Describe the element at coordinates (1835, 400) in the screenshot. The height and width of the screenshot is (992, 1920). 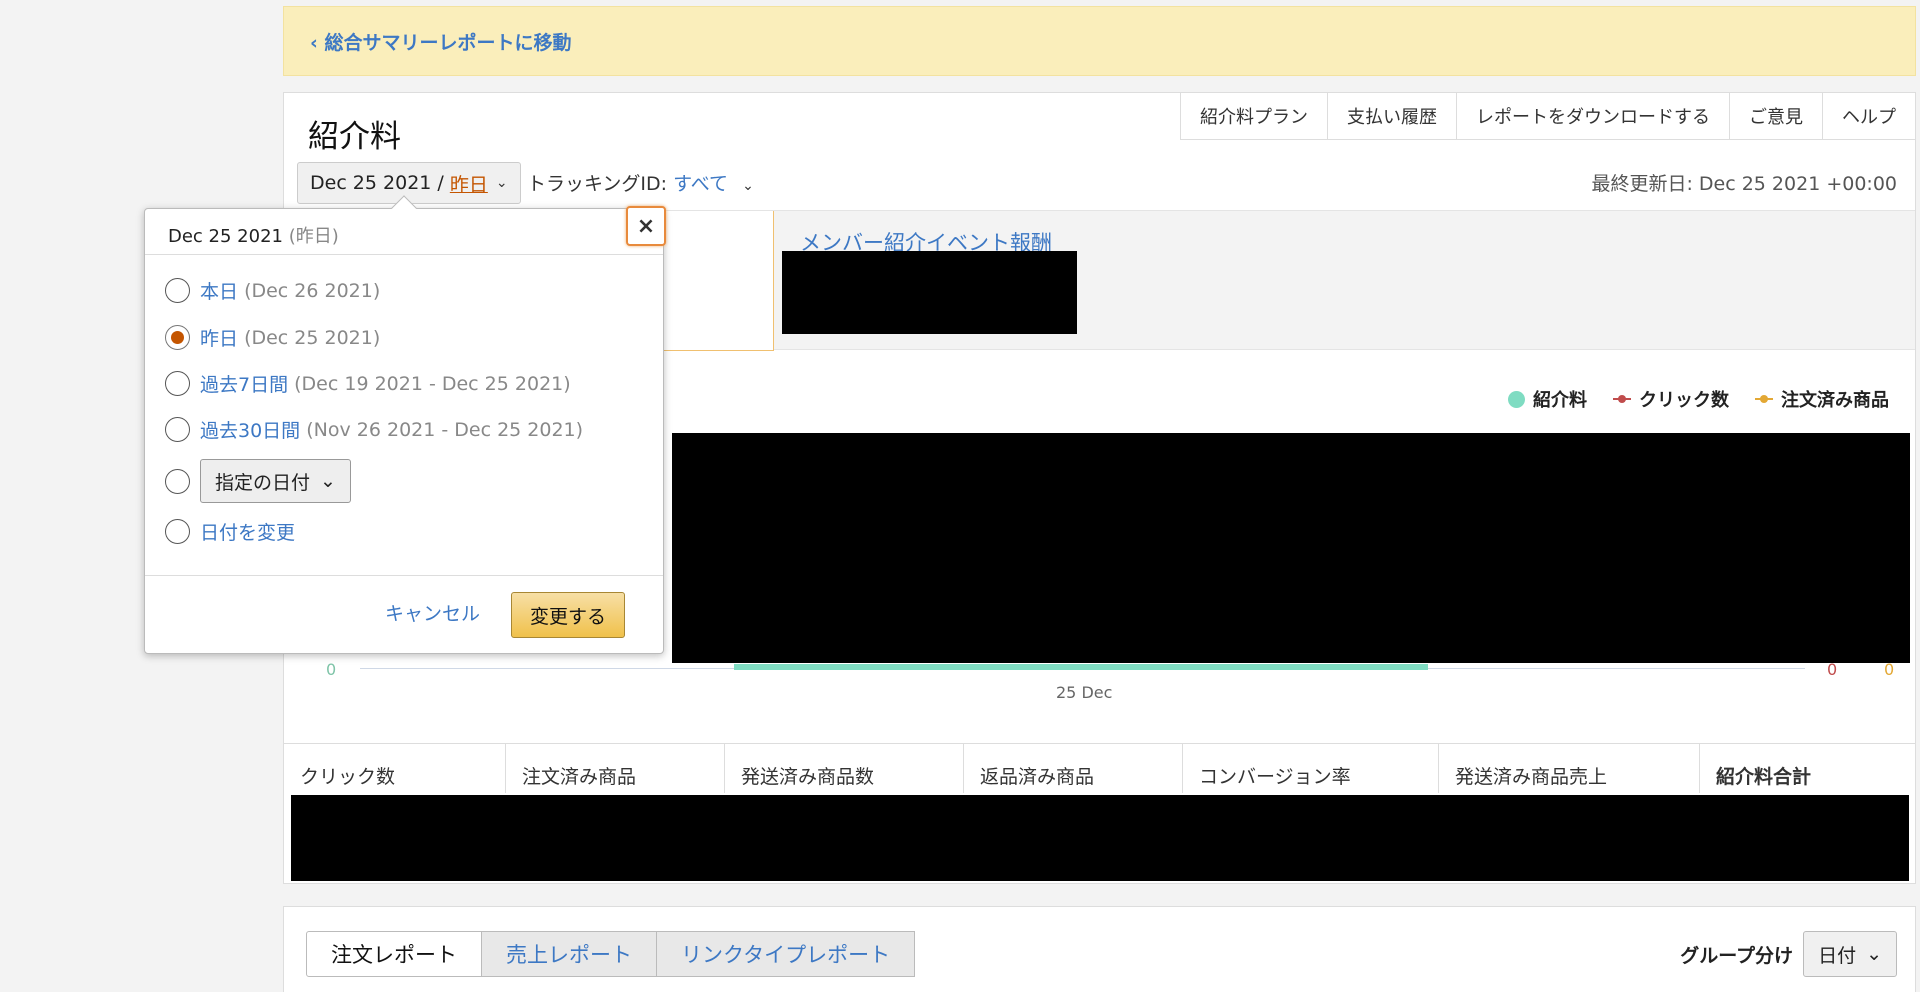
I see `legend-label-ordered: 注文済み商品` at that location.